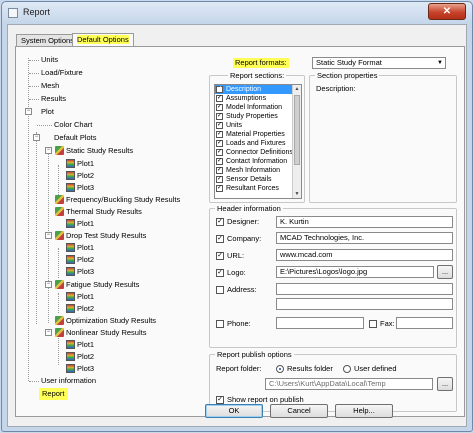 Image resolution: width=474 pixels, height=433 pixels. I want to click on tree-item-frequency-study: Frequency/Buckling Study Results, so click(117, 200).